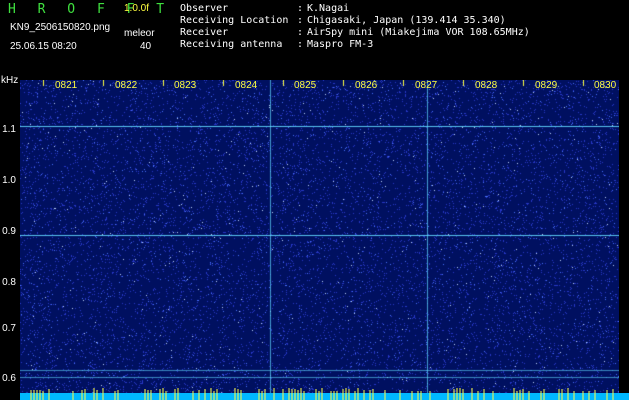 The image size is (629, 400). I want to click on freq-label: 1.0, so click(9, 180).